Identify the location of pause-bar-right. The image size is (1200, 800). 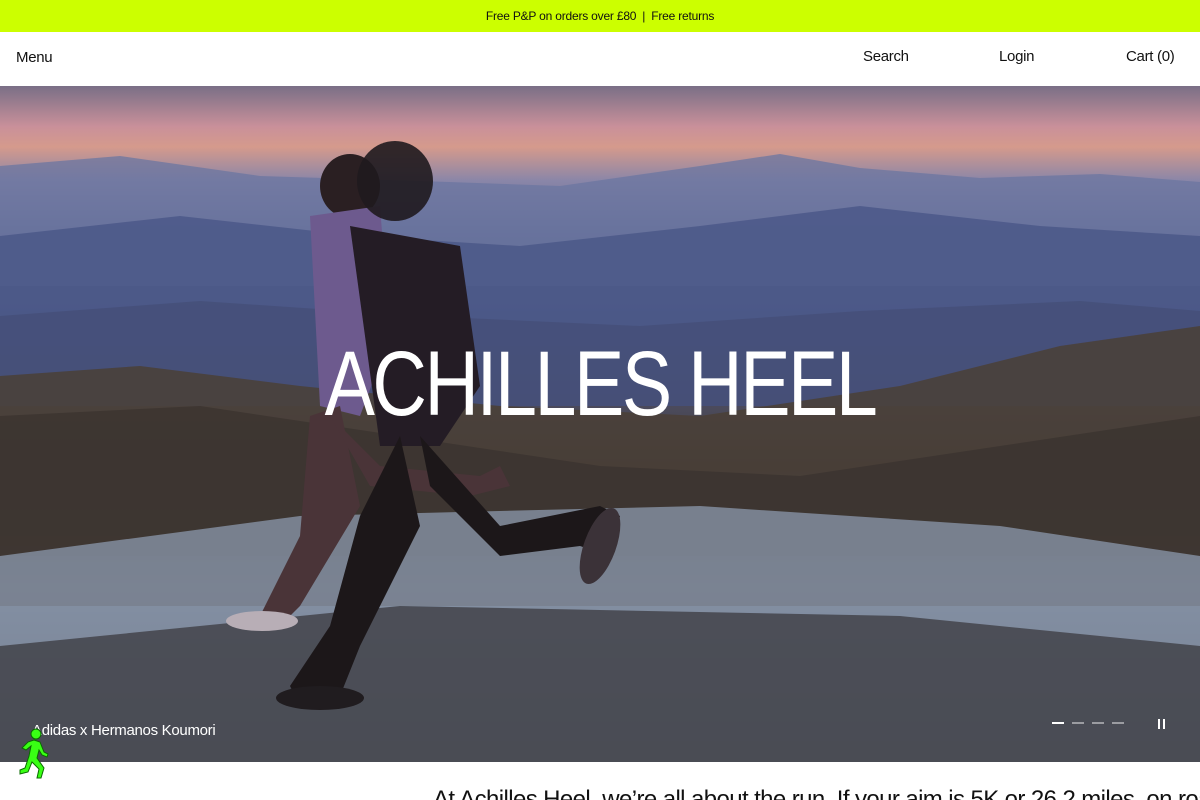
(1163, 724).